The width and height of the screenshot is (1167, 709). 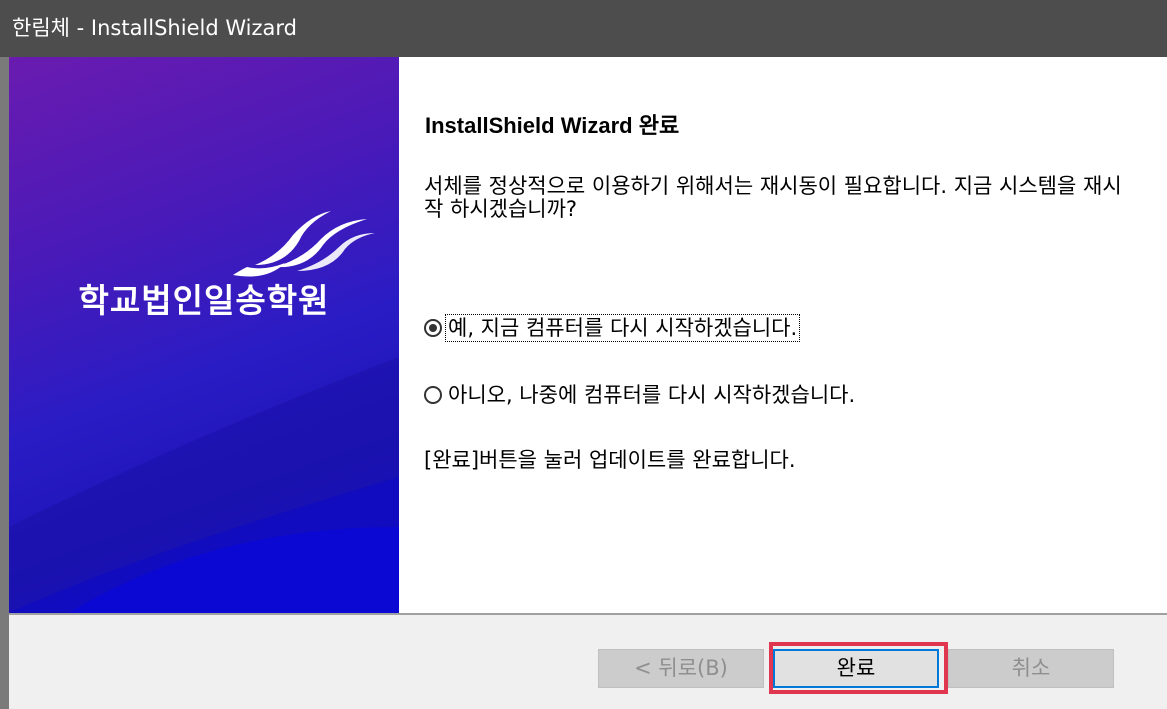 I want to click on restart-later-option: 아니오, 나중에 컴퓨터를 다시 시작하겠습니다., so click(x=640, y=395).